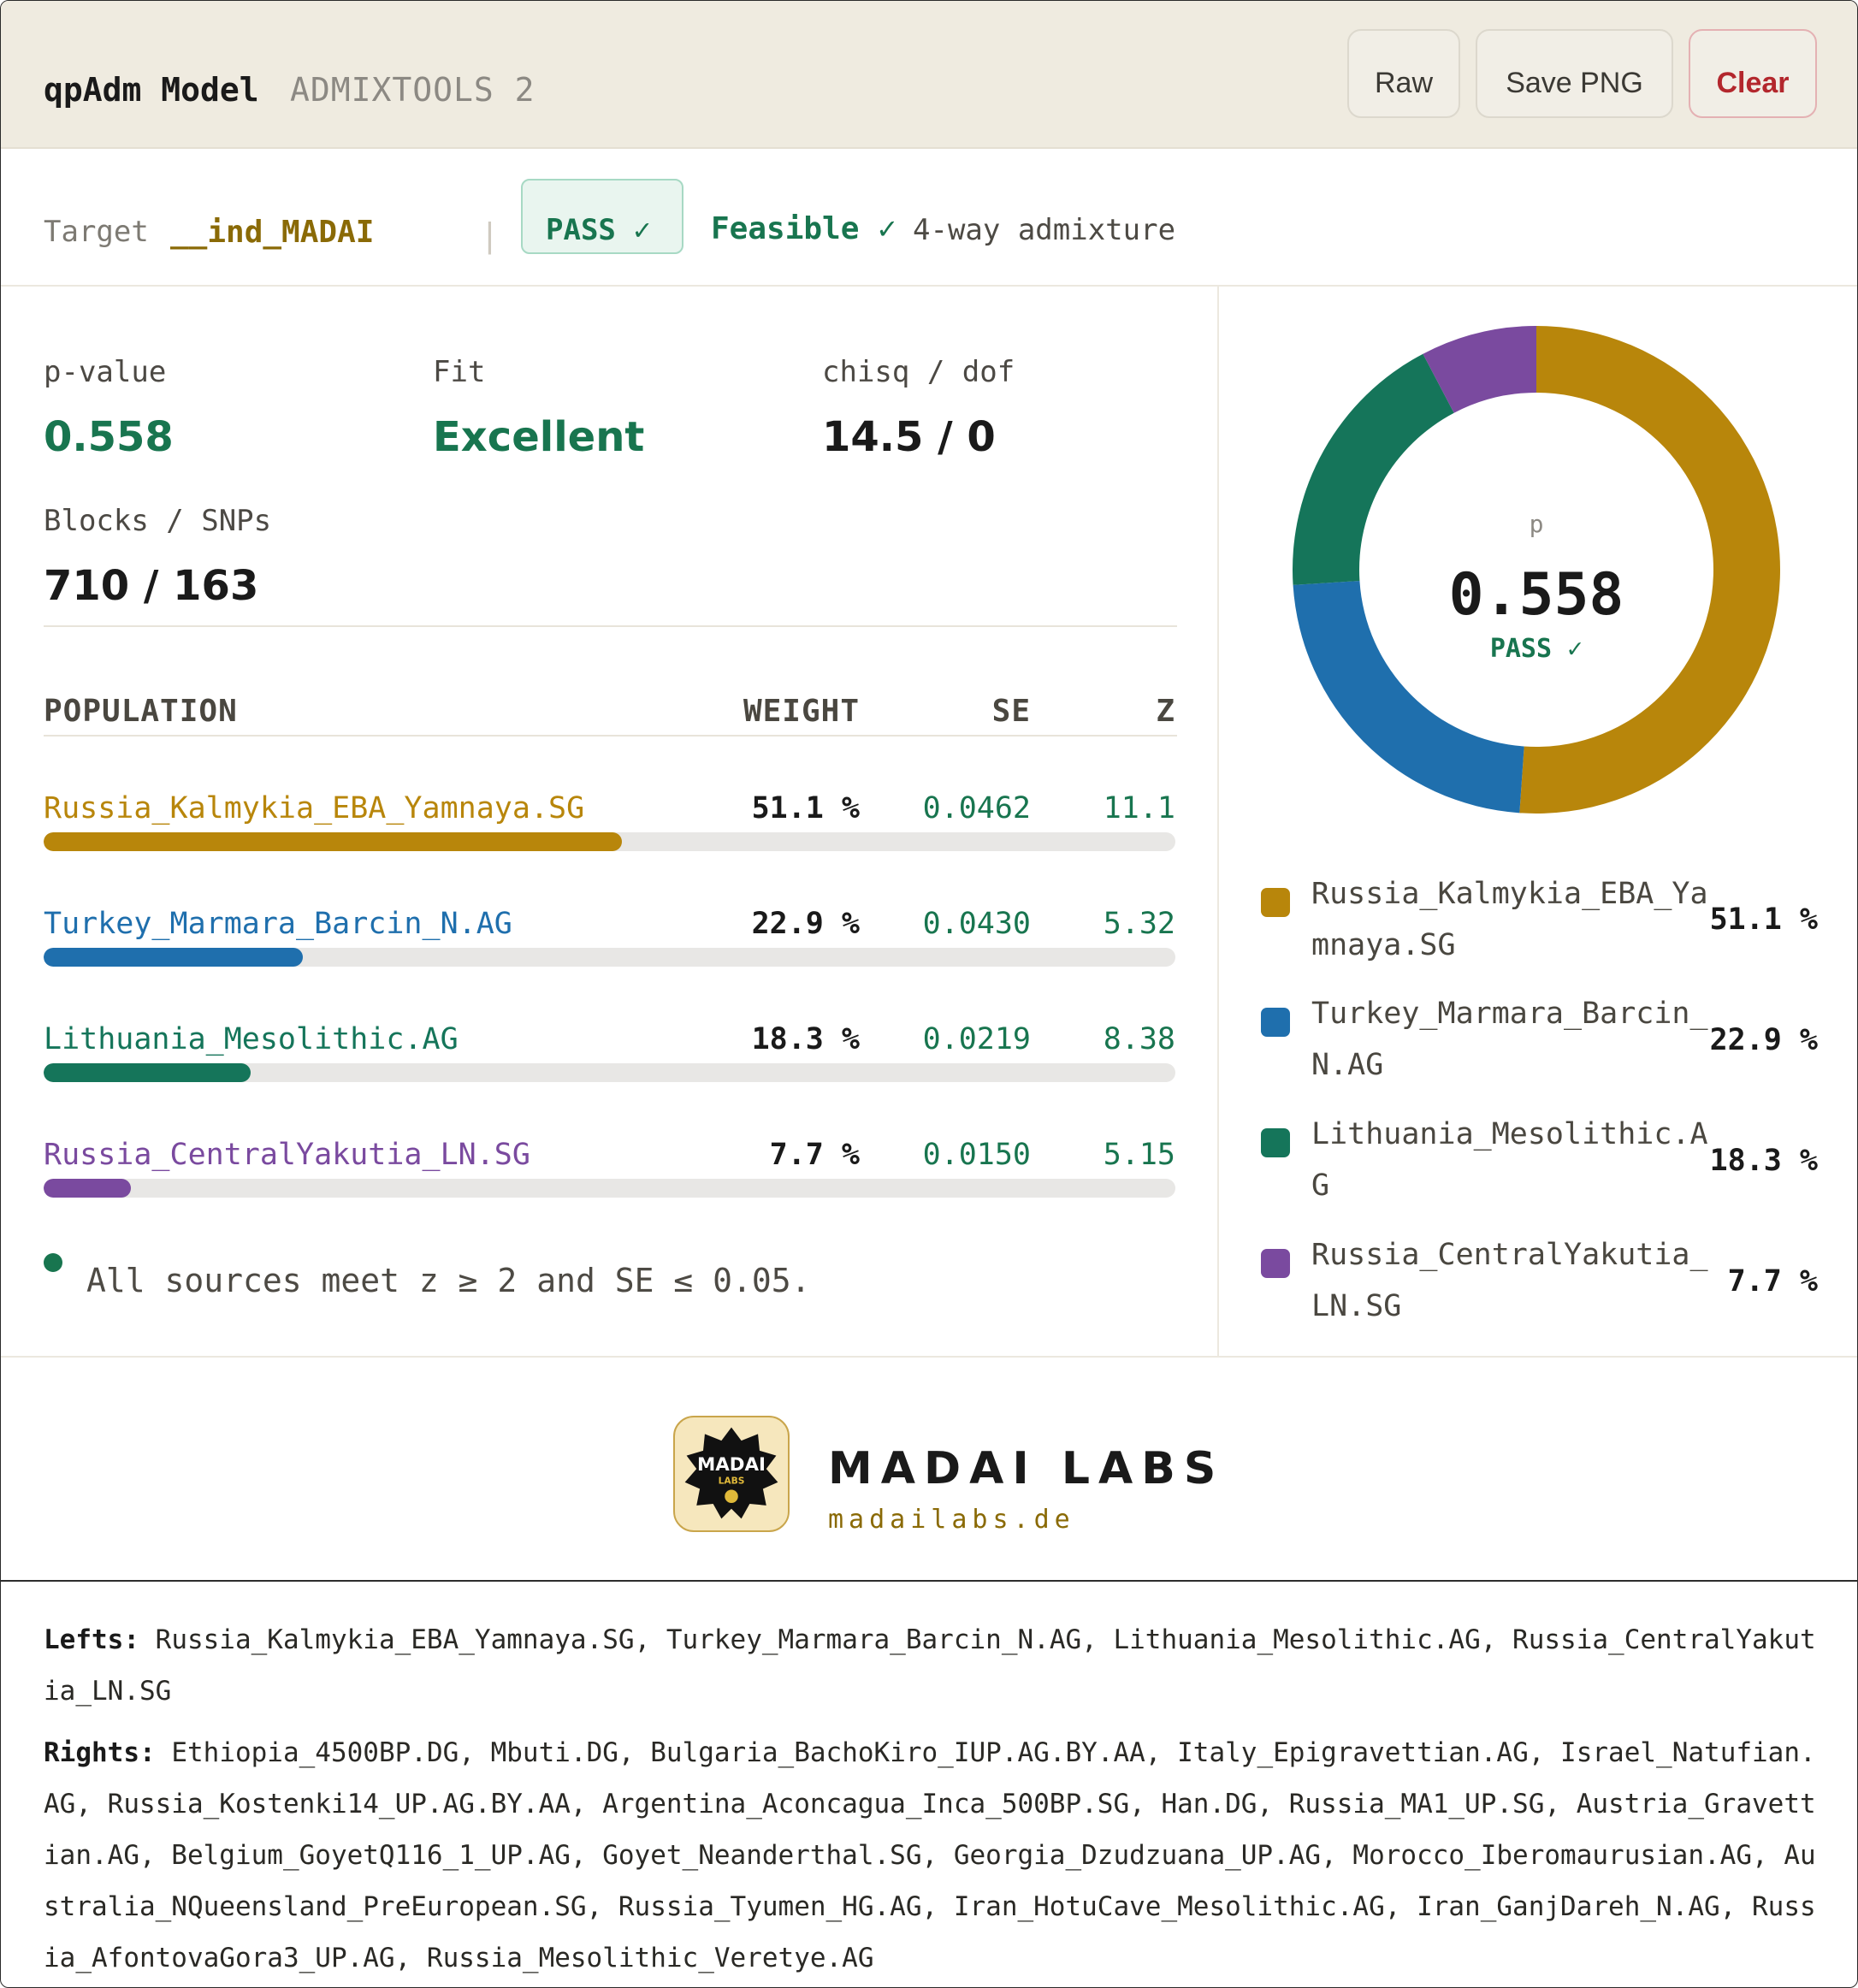 This screenshot has height=1988, width=1858. I want to click on donut-center-status: PASS ✓, so click(1536, 649).